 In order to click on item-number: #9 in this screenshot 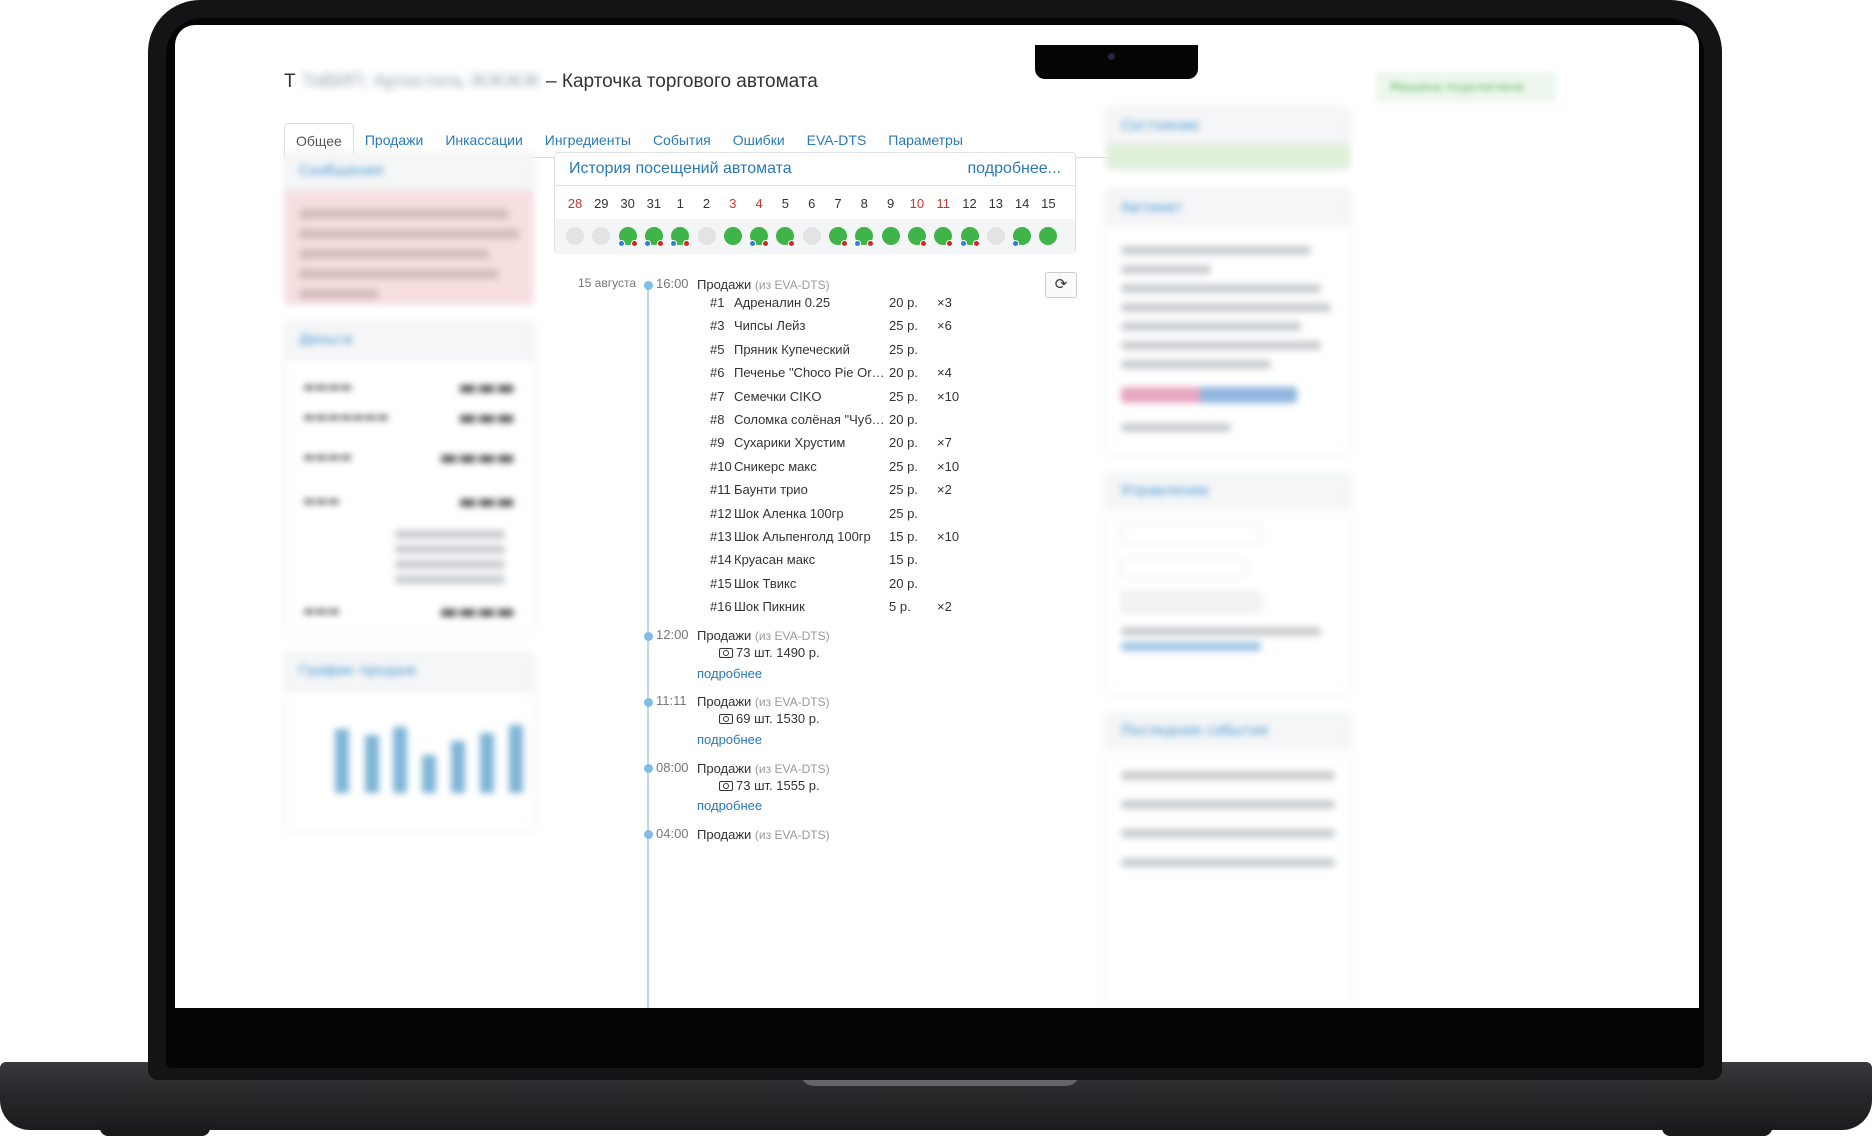, I will do `click(717, 443)`.